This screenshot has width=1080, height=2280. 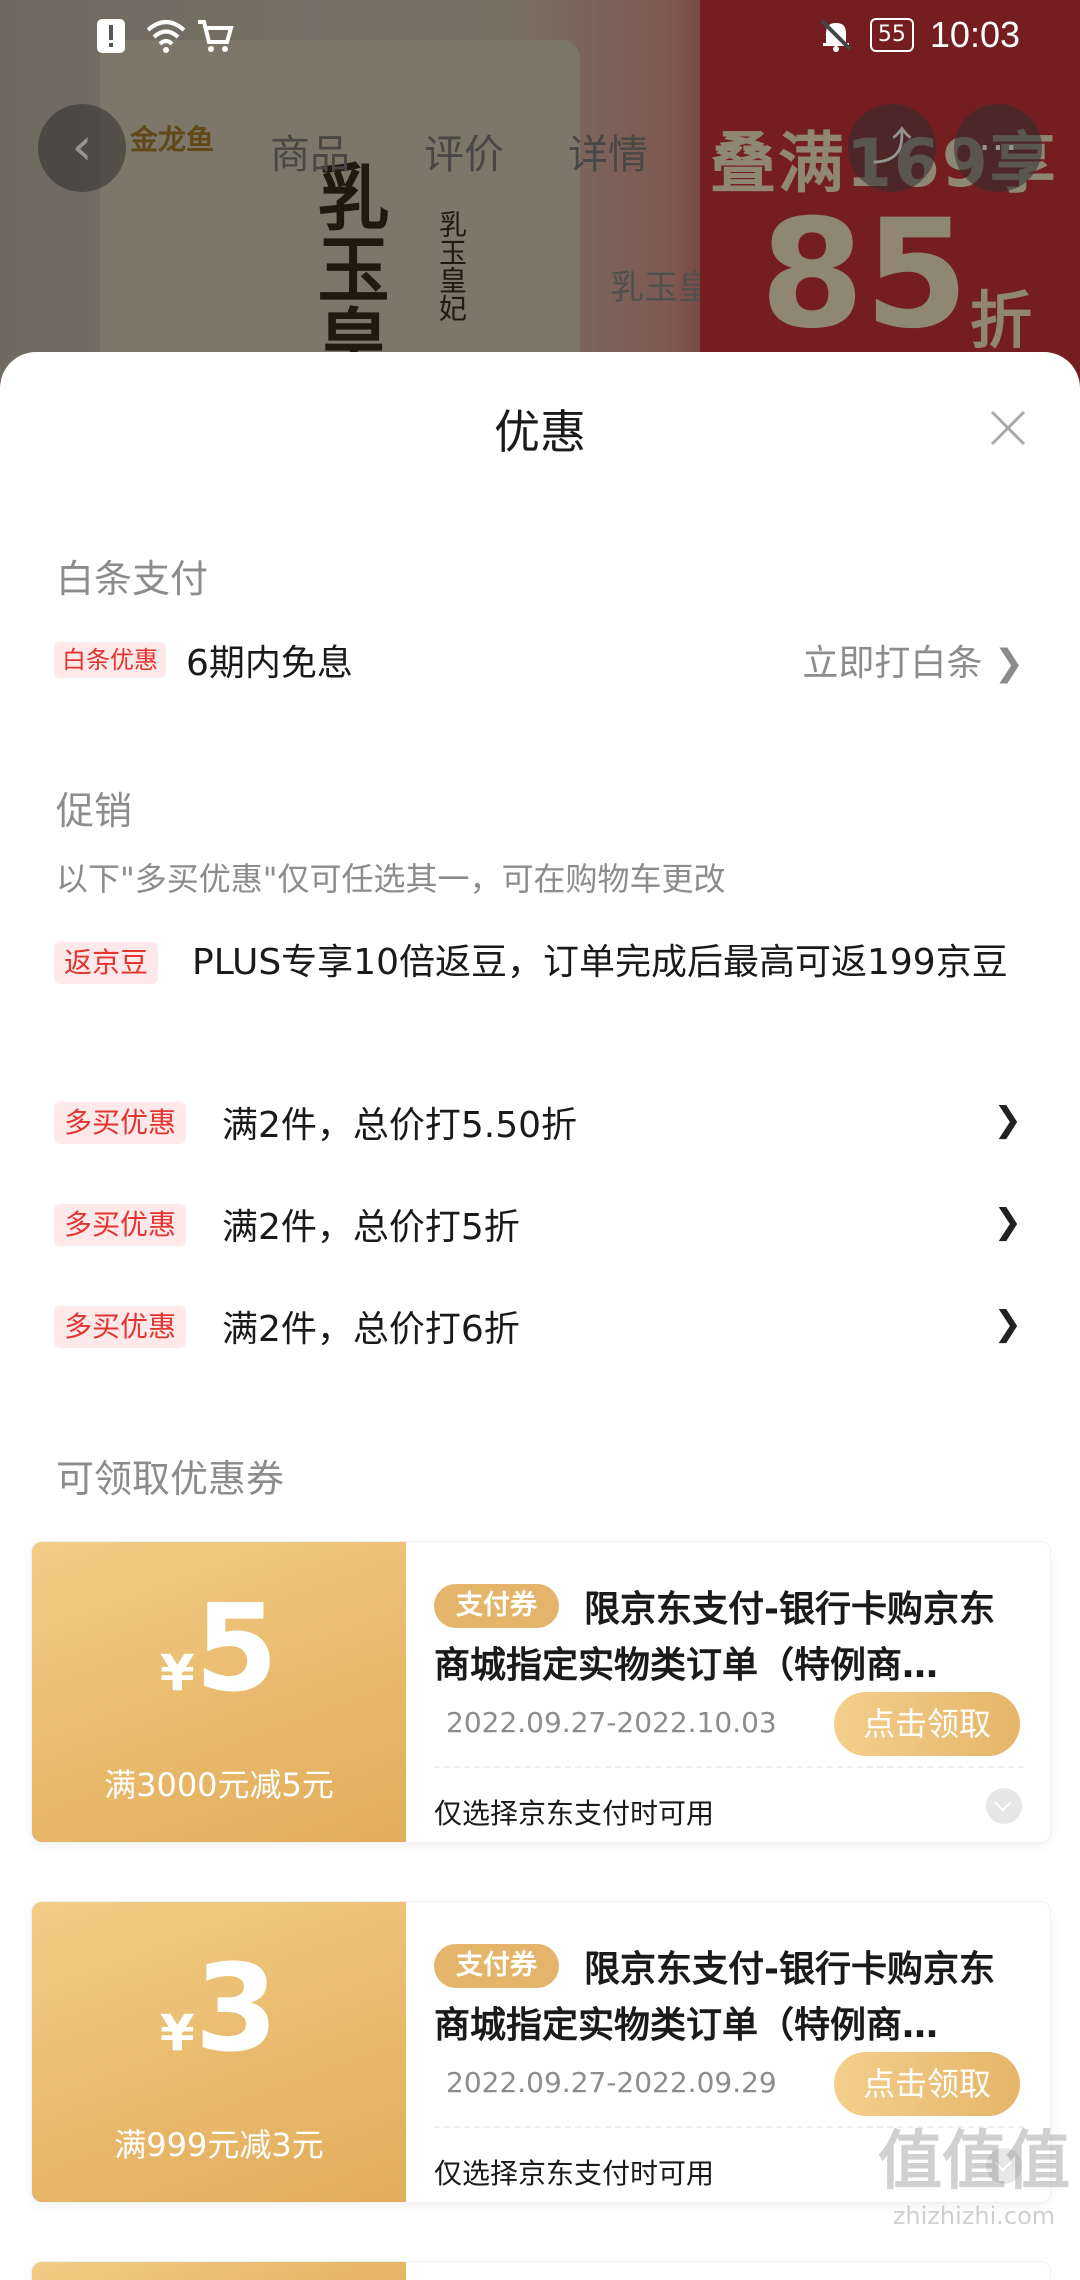 What do you see at coordinates (836, 35) in the screenshot?
I see `mute-bell-icon` at bounding box center [836, 35].